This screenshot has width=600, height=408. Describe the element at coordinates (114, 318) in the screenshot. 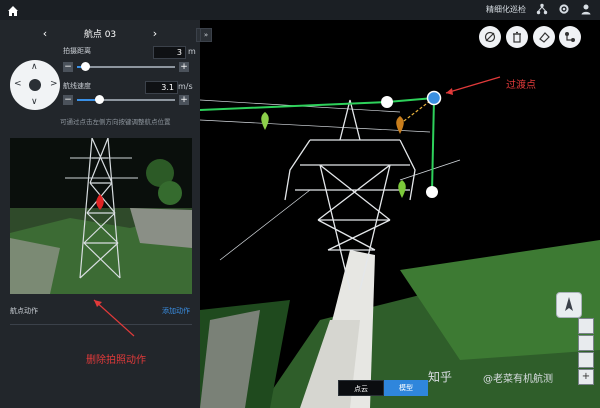

I see `annotation-arrow` at that location.